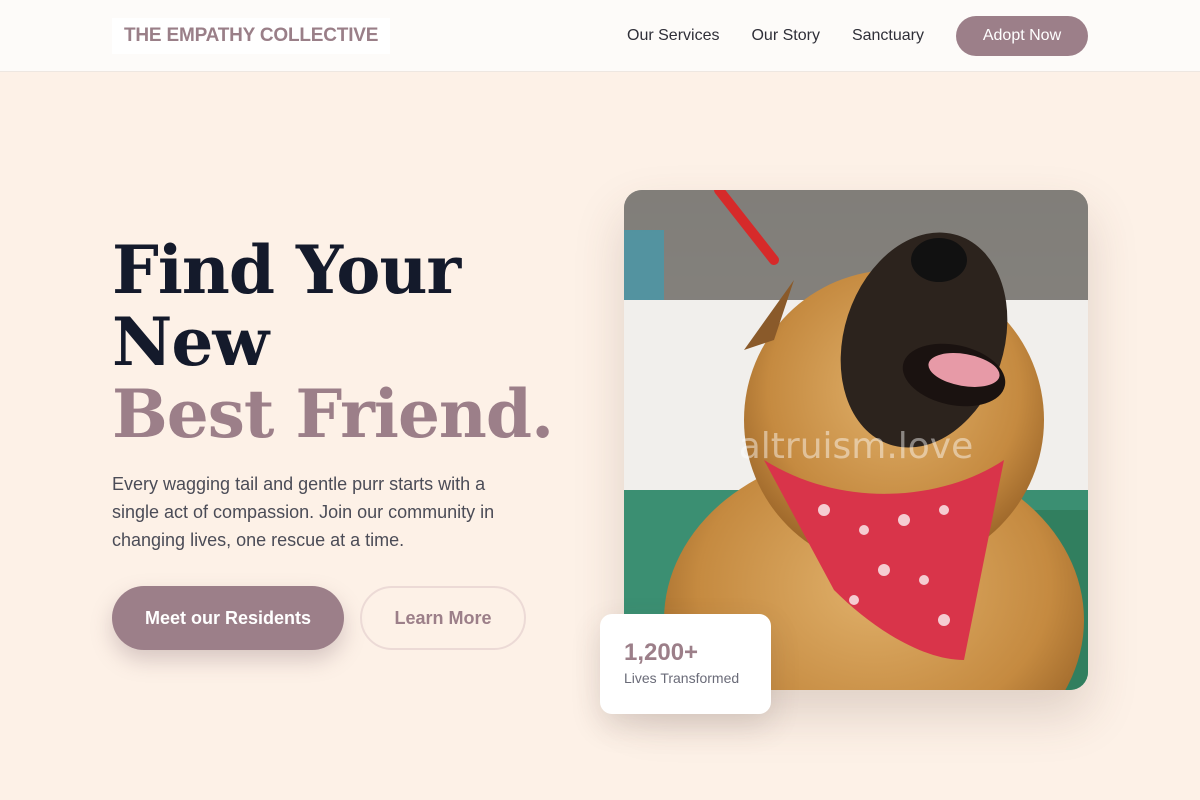  I want to click on stat-card: 1,200+ Lives Transformed, so click(685, 664).